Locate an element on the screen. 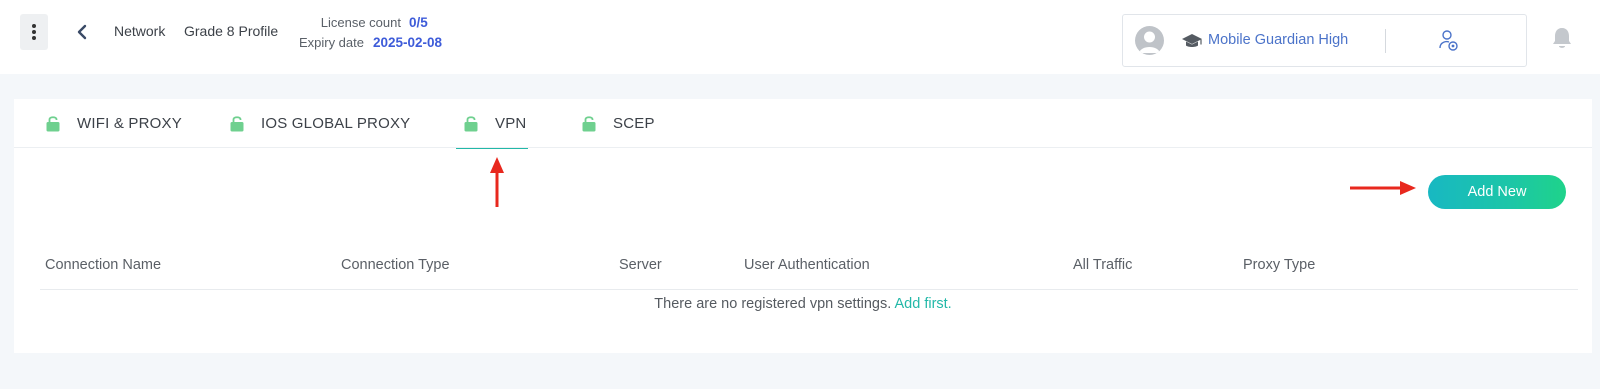  menu-dots-button is located at coordinates (34, 32).